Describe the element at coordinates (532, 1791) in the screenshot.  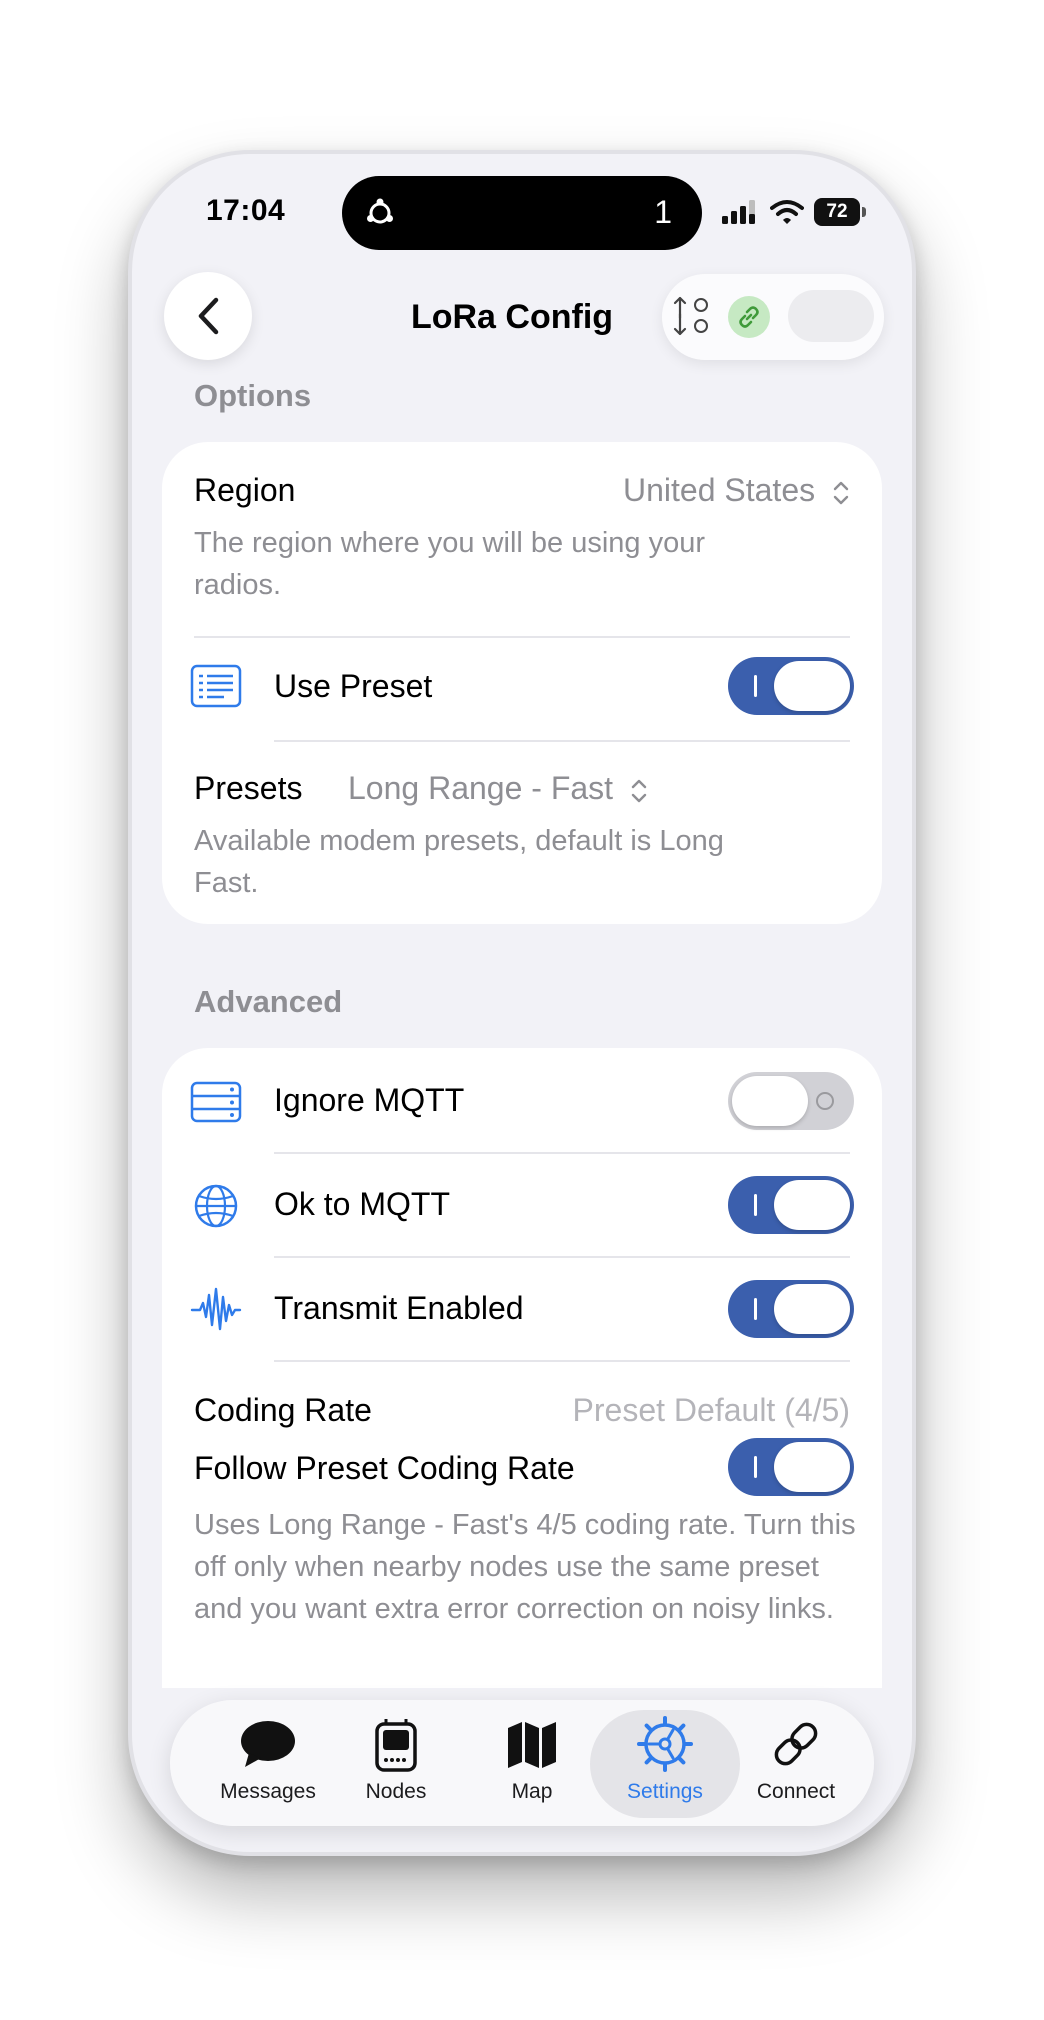
I see `tab-map-label: Map` at that location.